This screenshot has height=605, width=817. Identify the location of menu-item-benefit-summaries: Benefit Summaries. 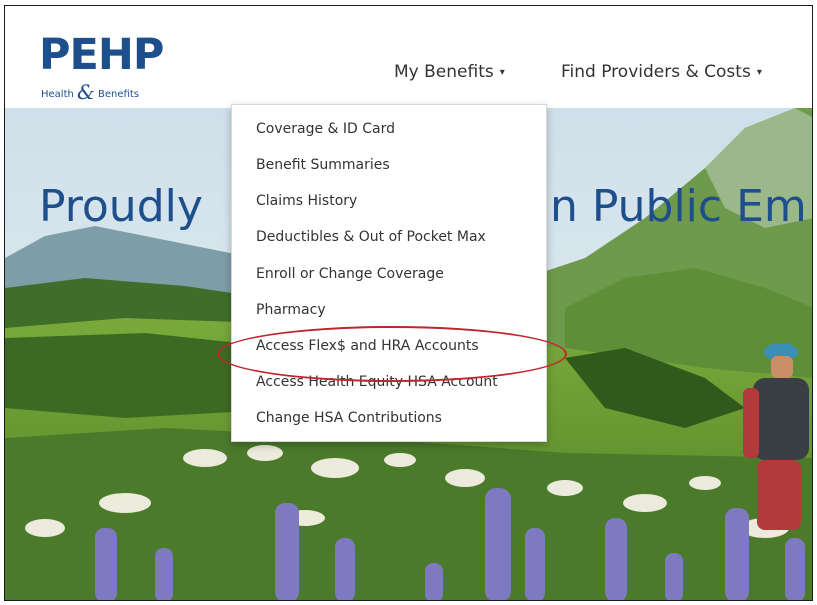
(323, 165).